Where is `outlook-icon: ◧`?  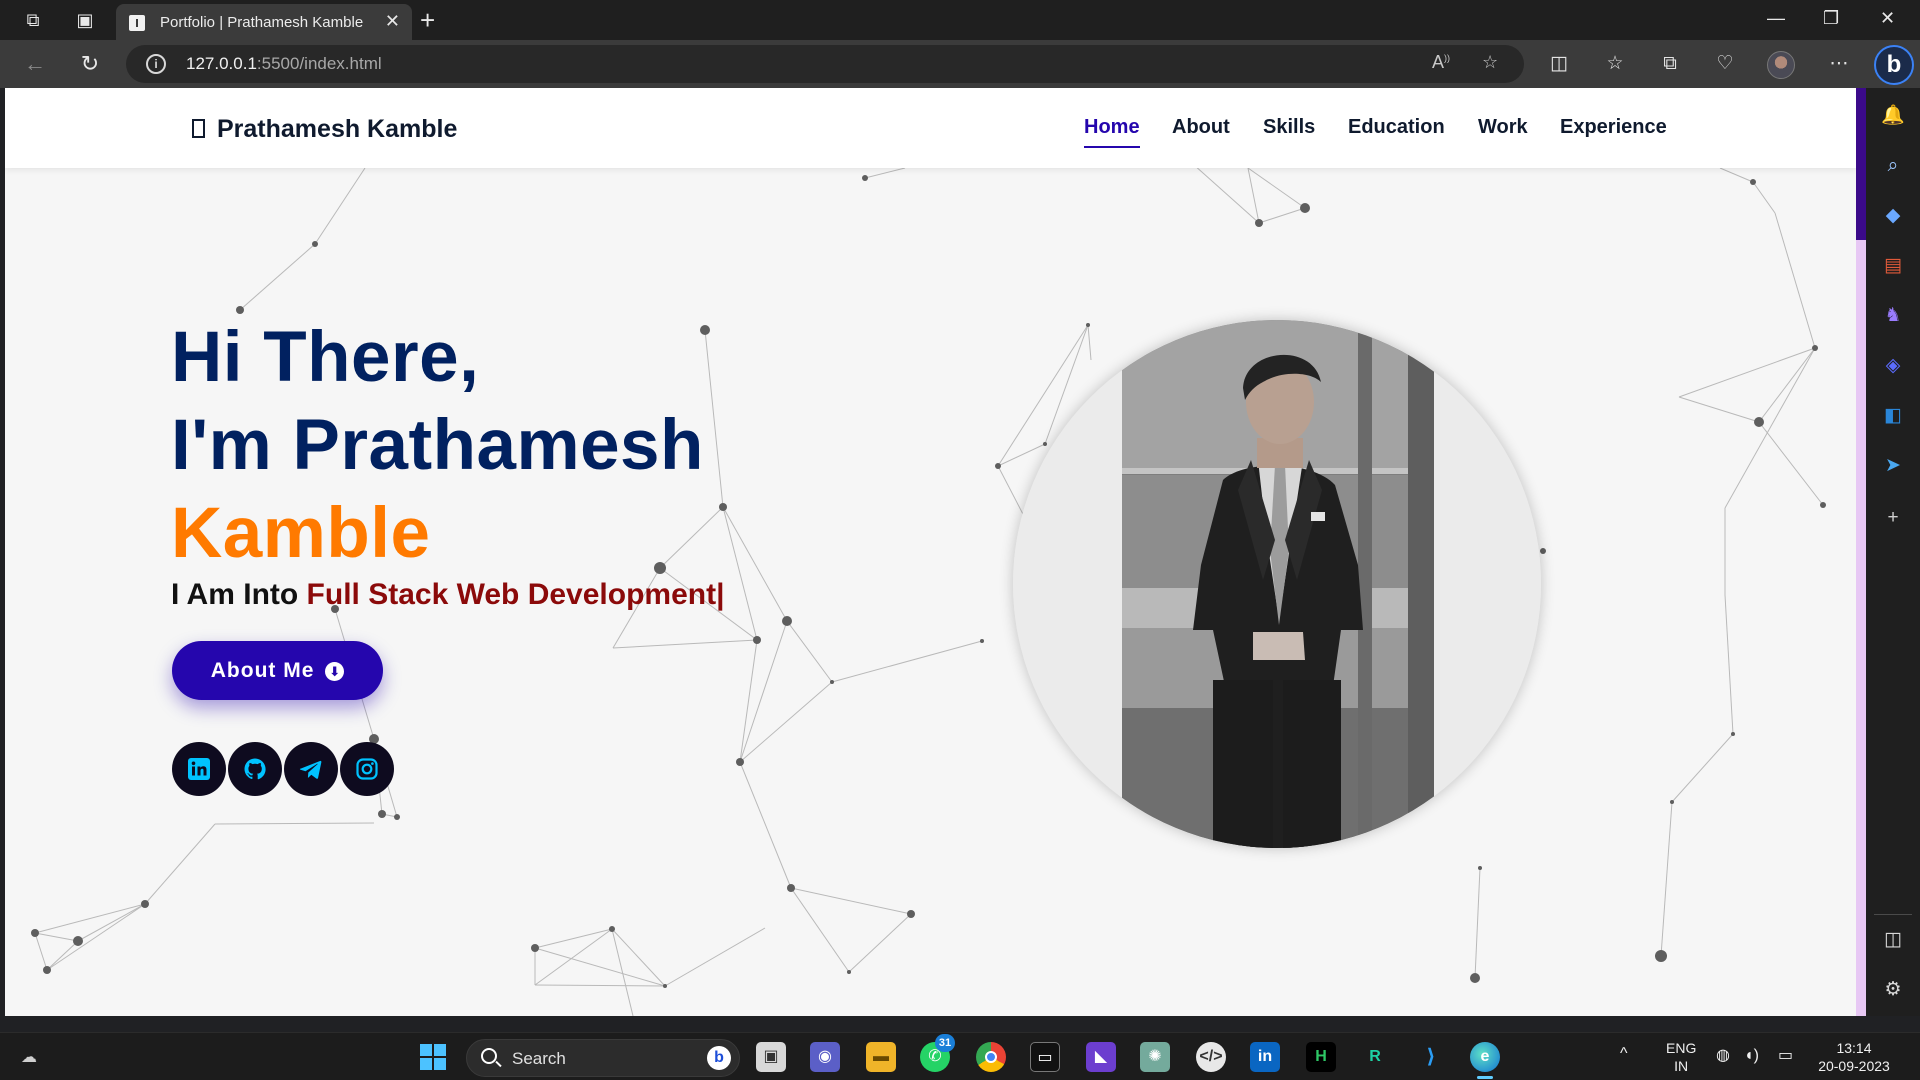
outlook-icon: ◧ is located at coordinates (1893, 416).